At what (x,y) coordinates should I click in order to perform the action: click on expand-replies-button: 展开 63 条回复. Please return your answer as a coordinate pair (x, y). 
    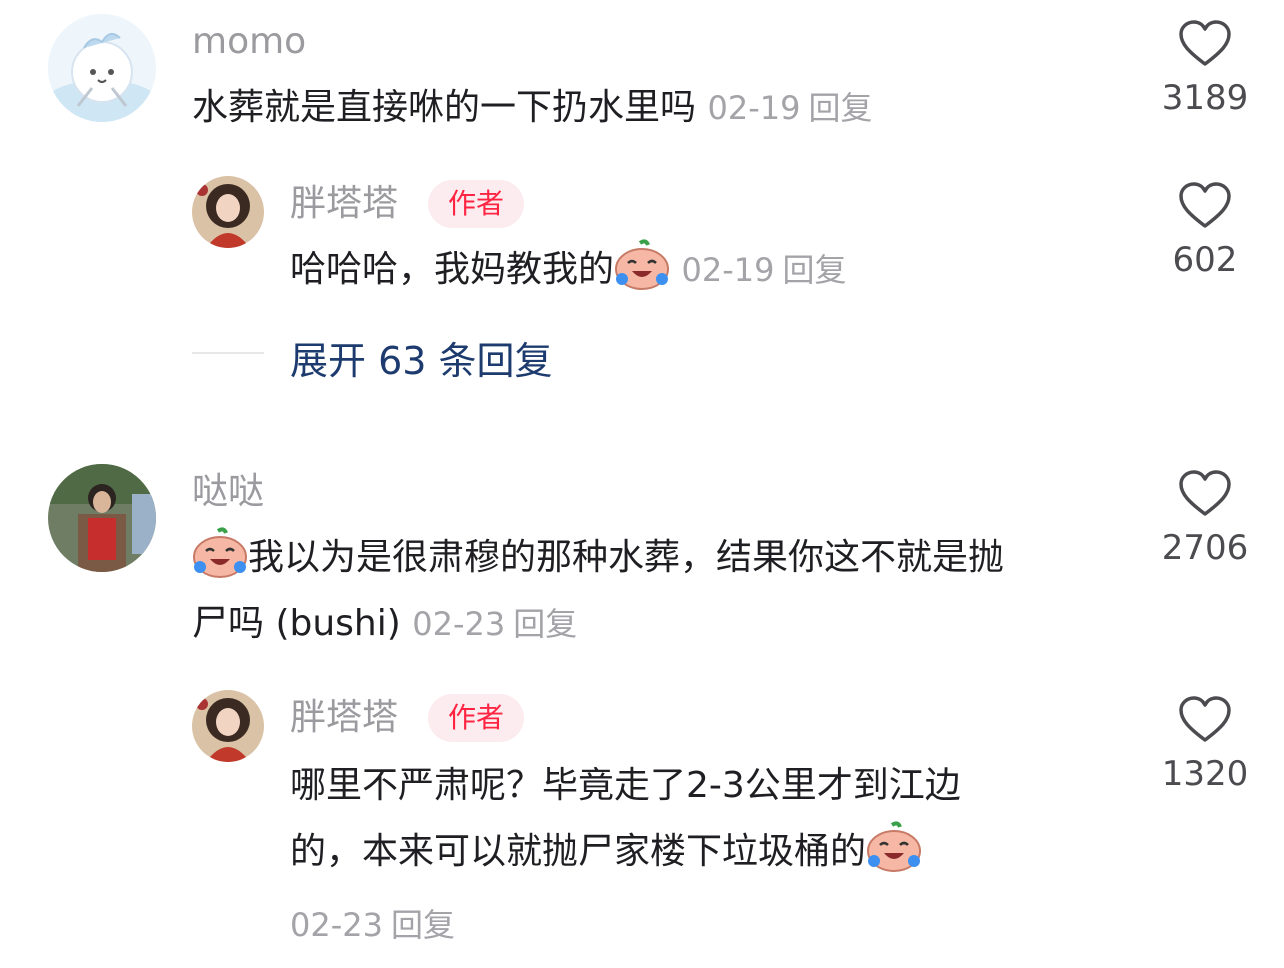
    Looking at the image, I should click on (421, 357).